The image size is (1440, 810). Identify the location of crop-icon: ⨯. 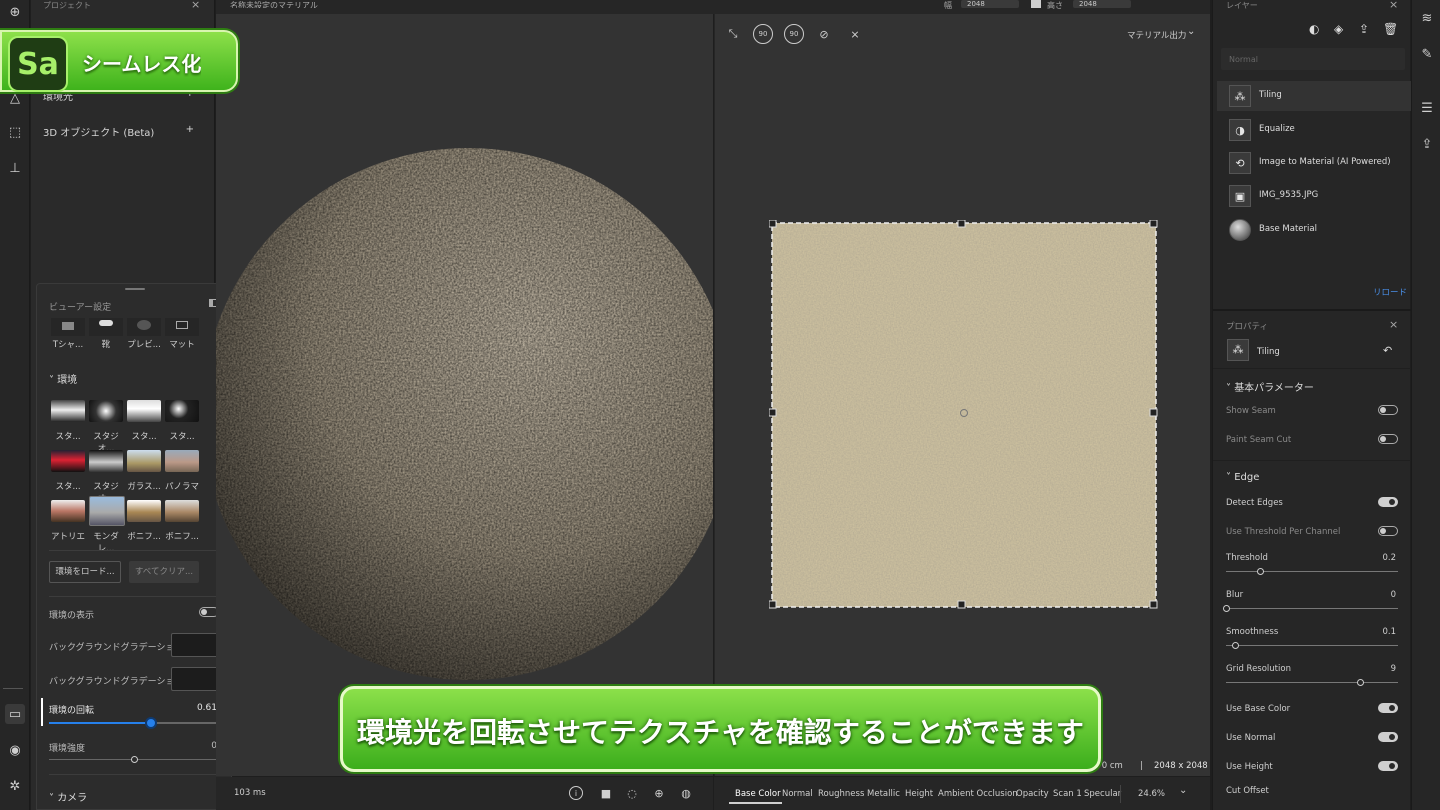
(855, 34).